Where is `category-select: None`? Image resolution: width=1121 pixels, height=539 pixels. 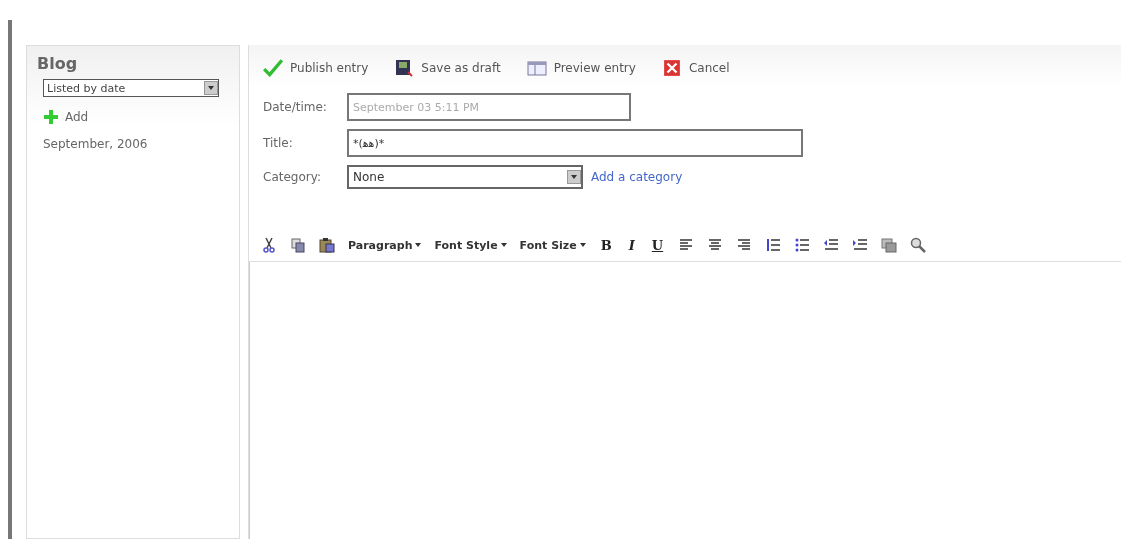 category-select: None is located at coordinates (465, 177).